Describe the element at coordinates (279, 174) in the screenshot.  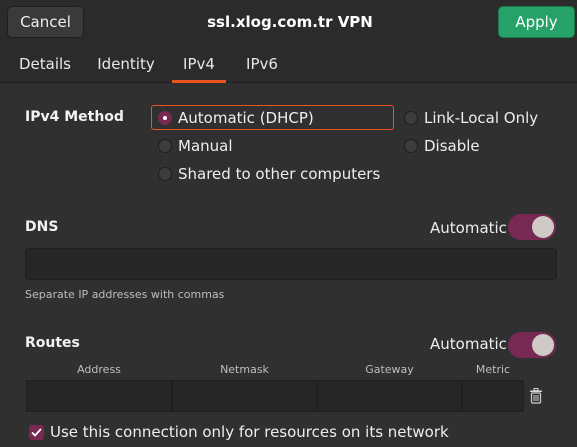
I see `radio-label: Shared to other computers` at that location.